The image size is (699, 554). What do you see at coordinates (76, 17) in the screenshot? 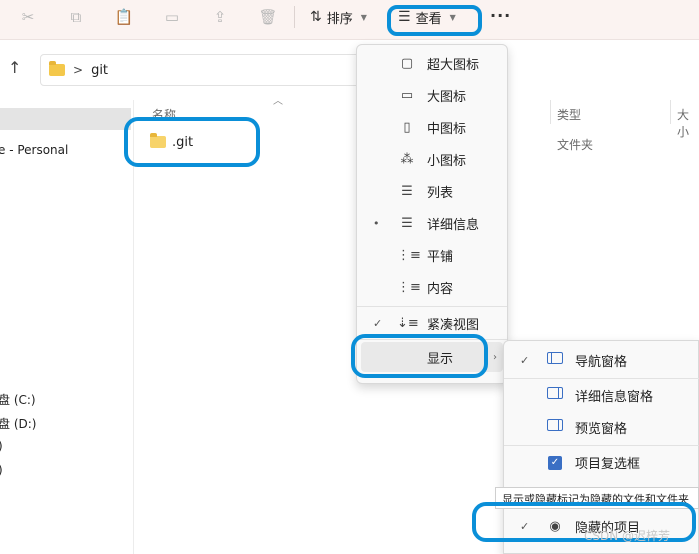
I see `copy-icon: ⧉` at bounding box center [76, 17].